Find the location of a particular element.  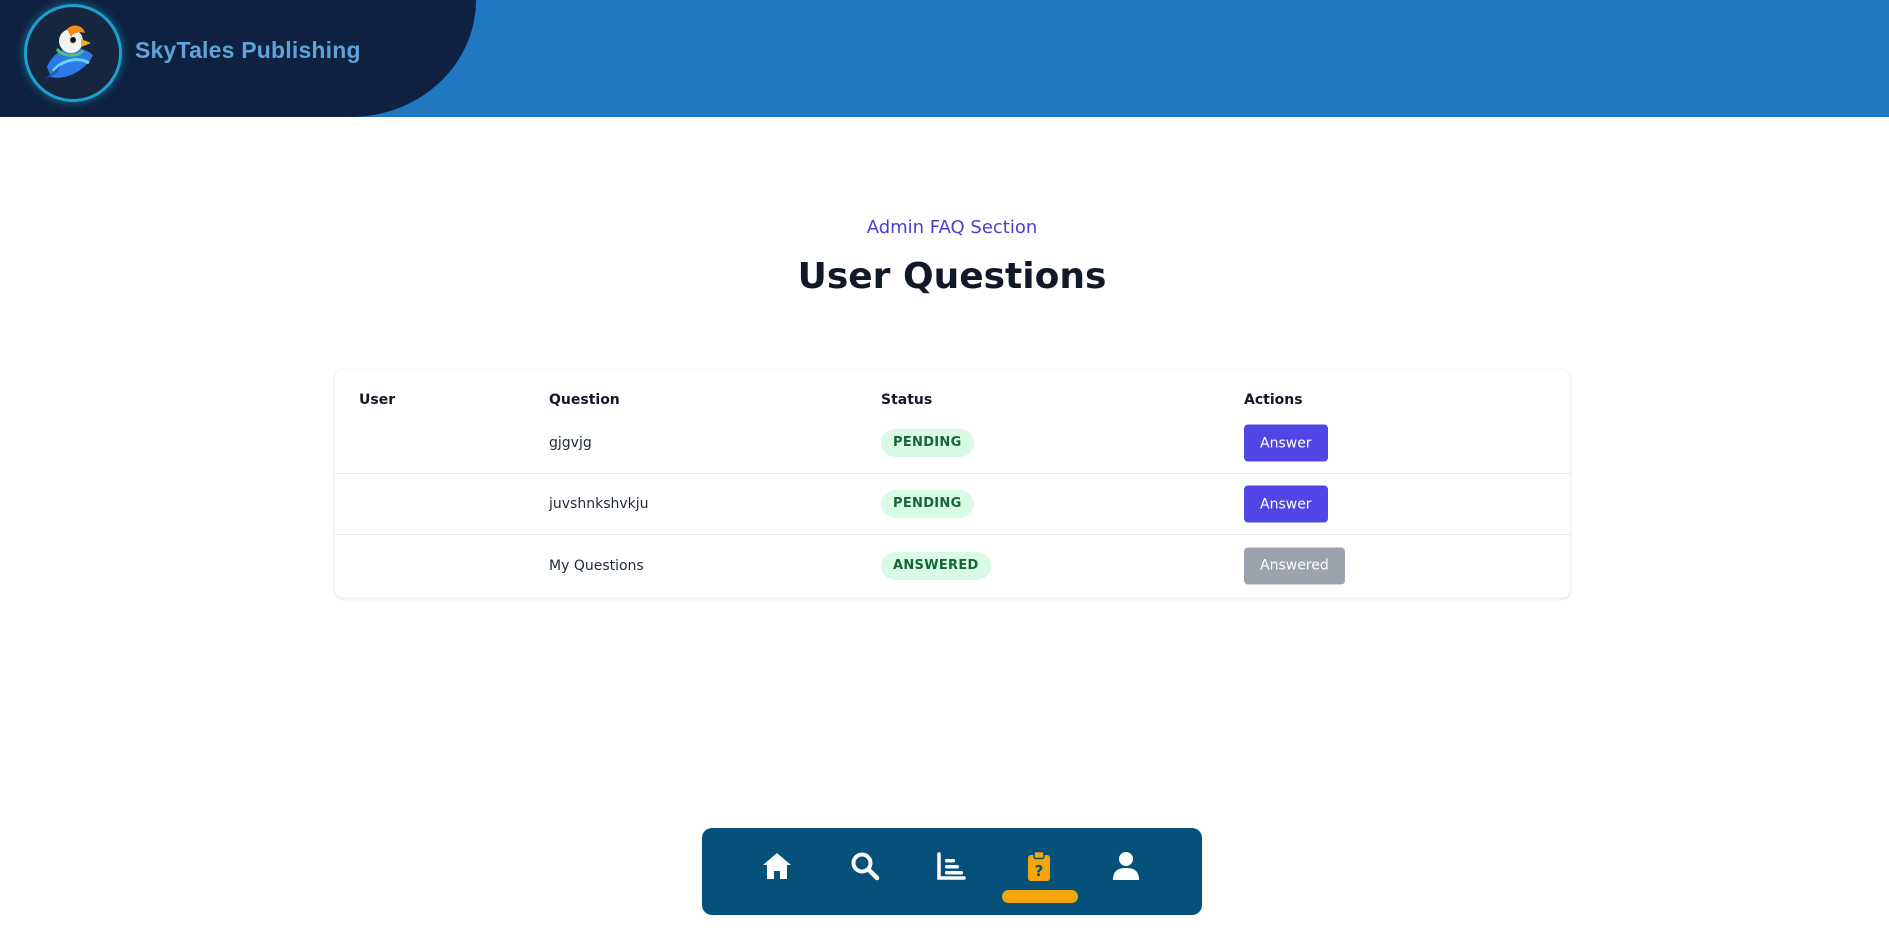

table-row: gjgvjg PENDING Answer is located at coordinates (952, 443).